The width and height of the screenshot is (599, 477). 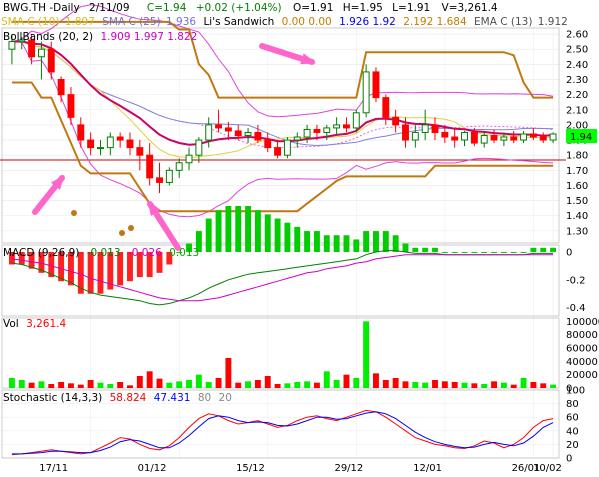 What do you see at coordinates (100, 37) in the screenshot?
I see `boll-legend: BollBands (20, 2) 1.909 1.997 1.822` at bounding box center [100, 37].